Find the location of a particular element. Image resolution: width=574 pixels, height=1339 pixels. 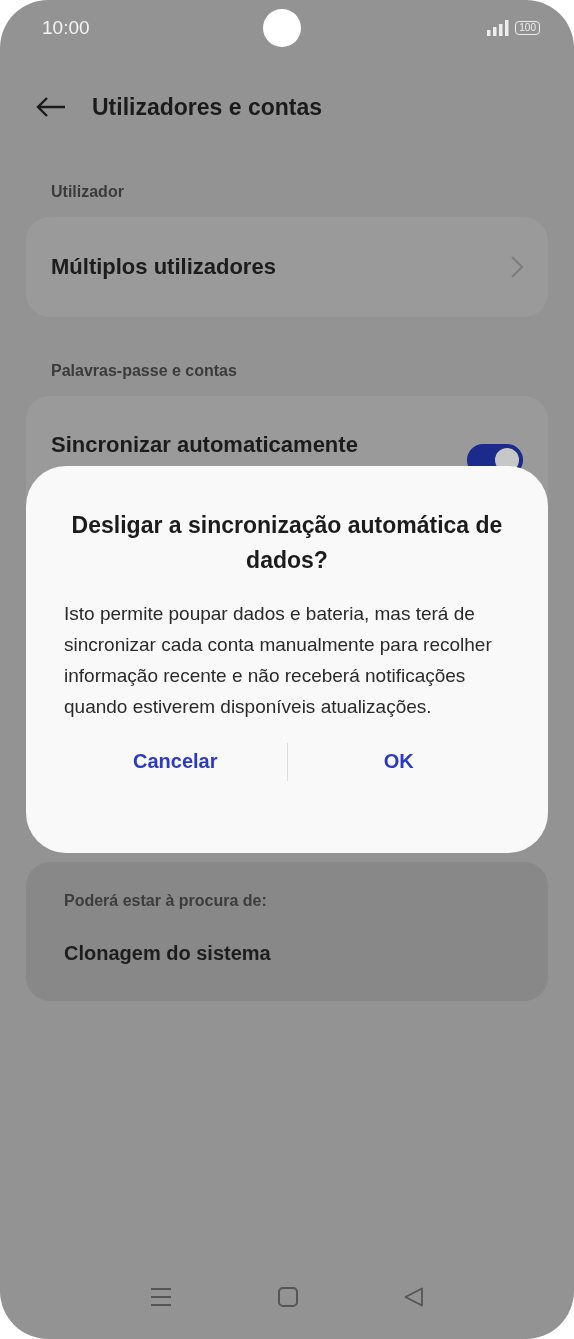

clock: 10:00 is located at coordinates (66, 28).